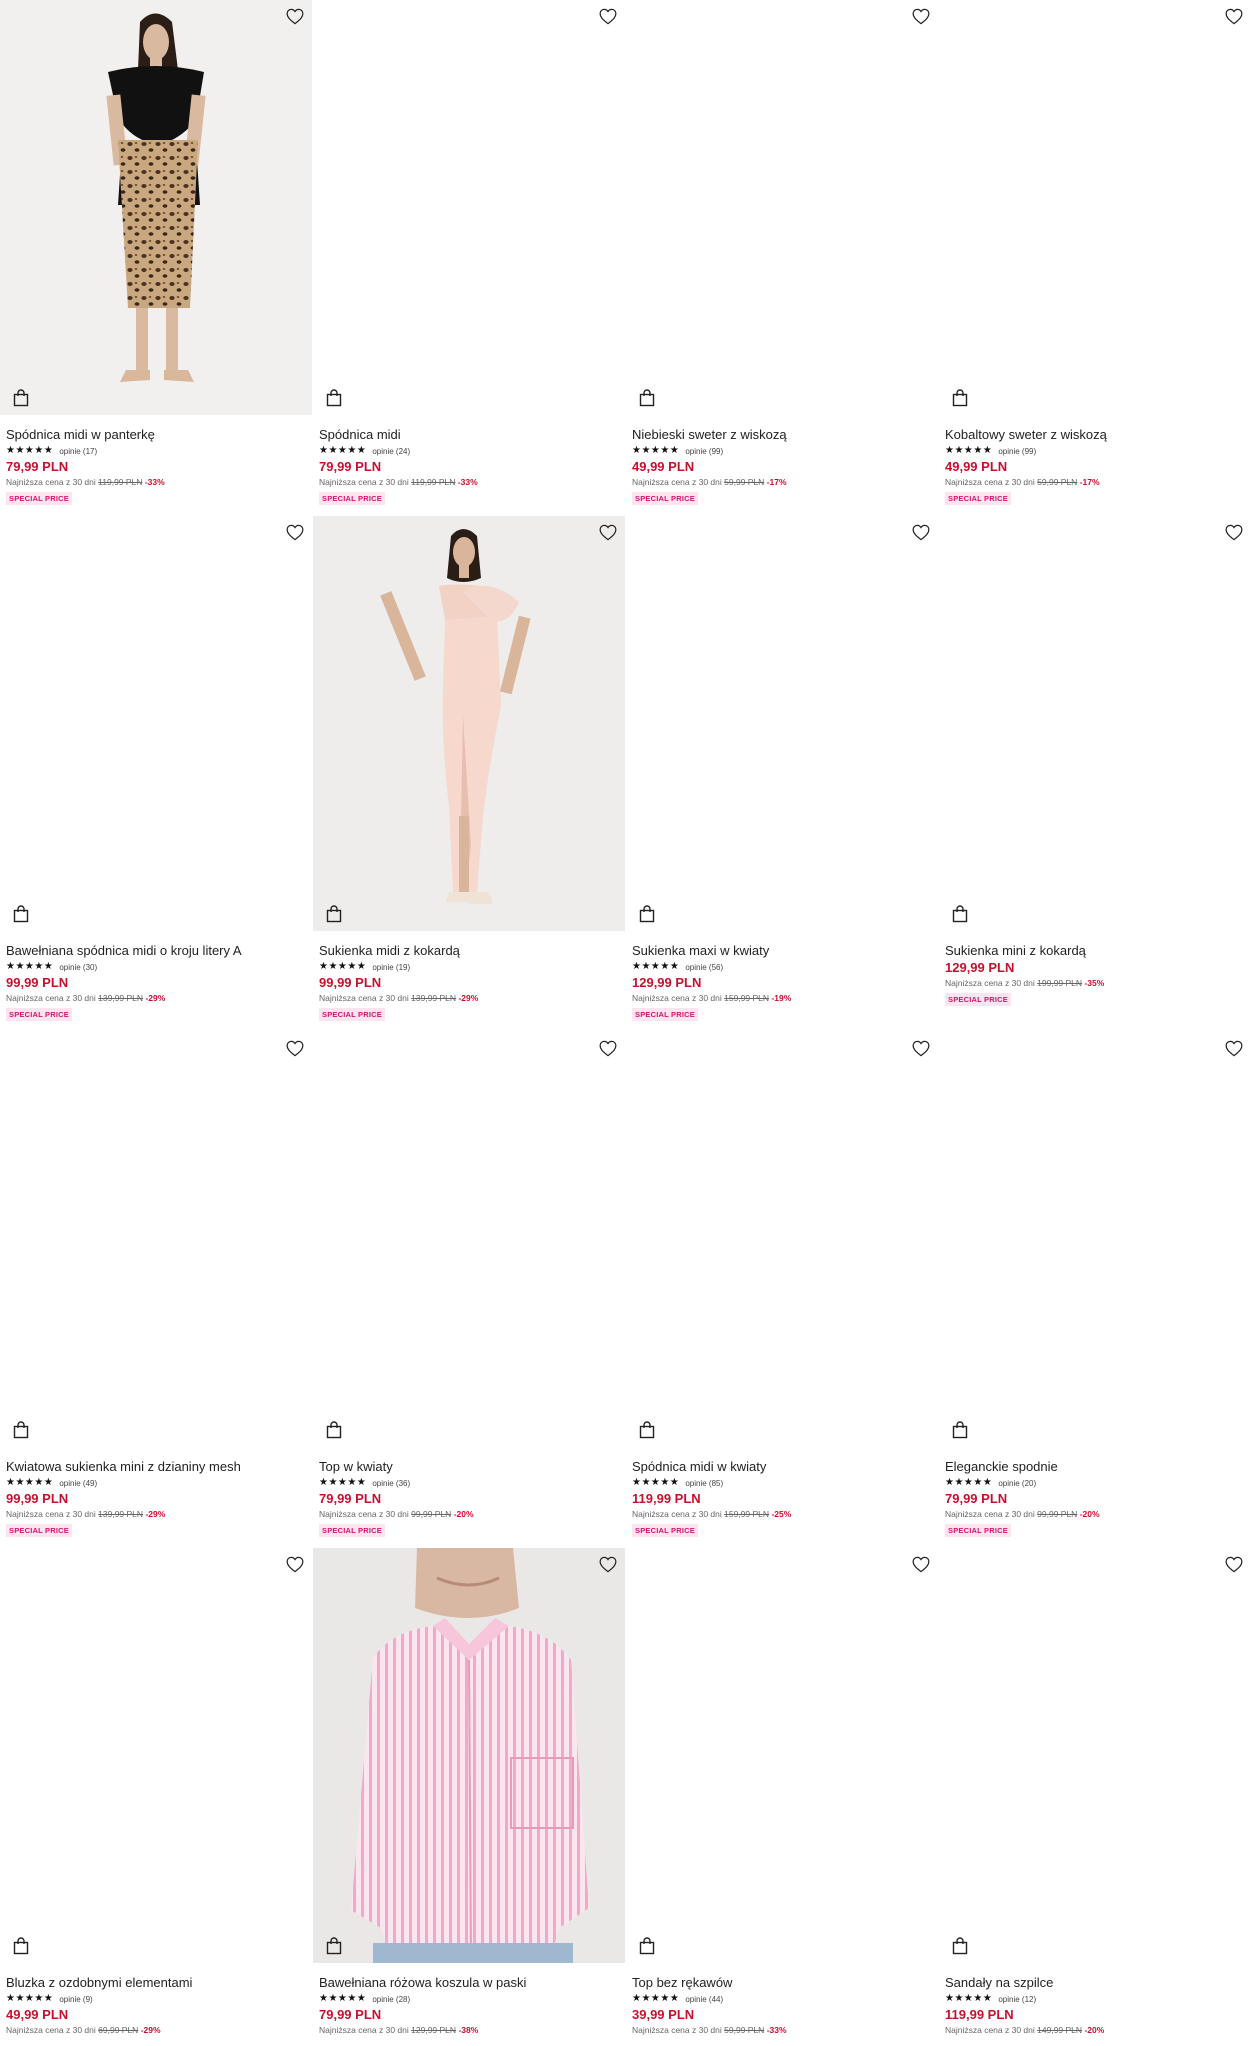 The image size is (1250, 2046). What do you see at coordinates (472, 1467) in the screenshot?
I see `product-name: Top w kwiaty` at bounding box center [472, 1467].